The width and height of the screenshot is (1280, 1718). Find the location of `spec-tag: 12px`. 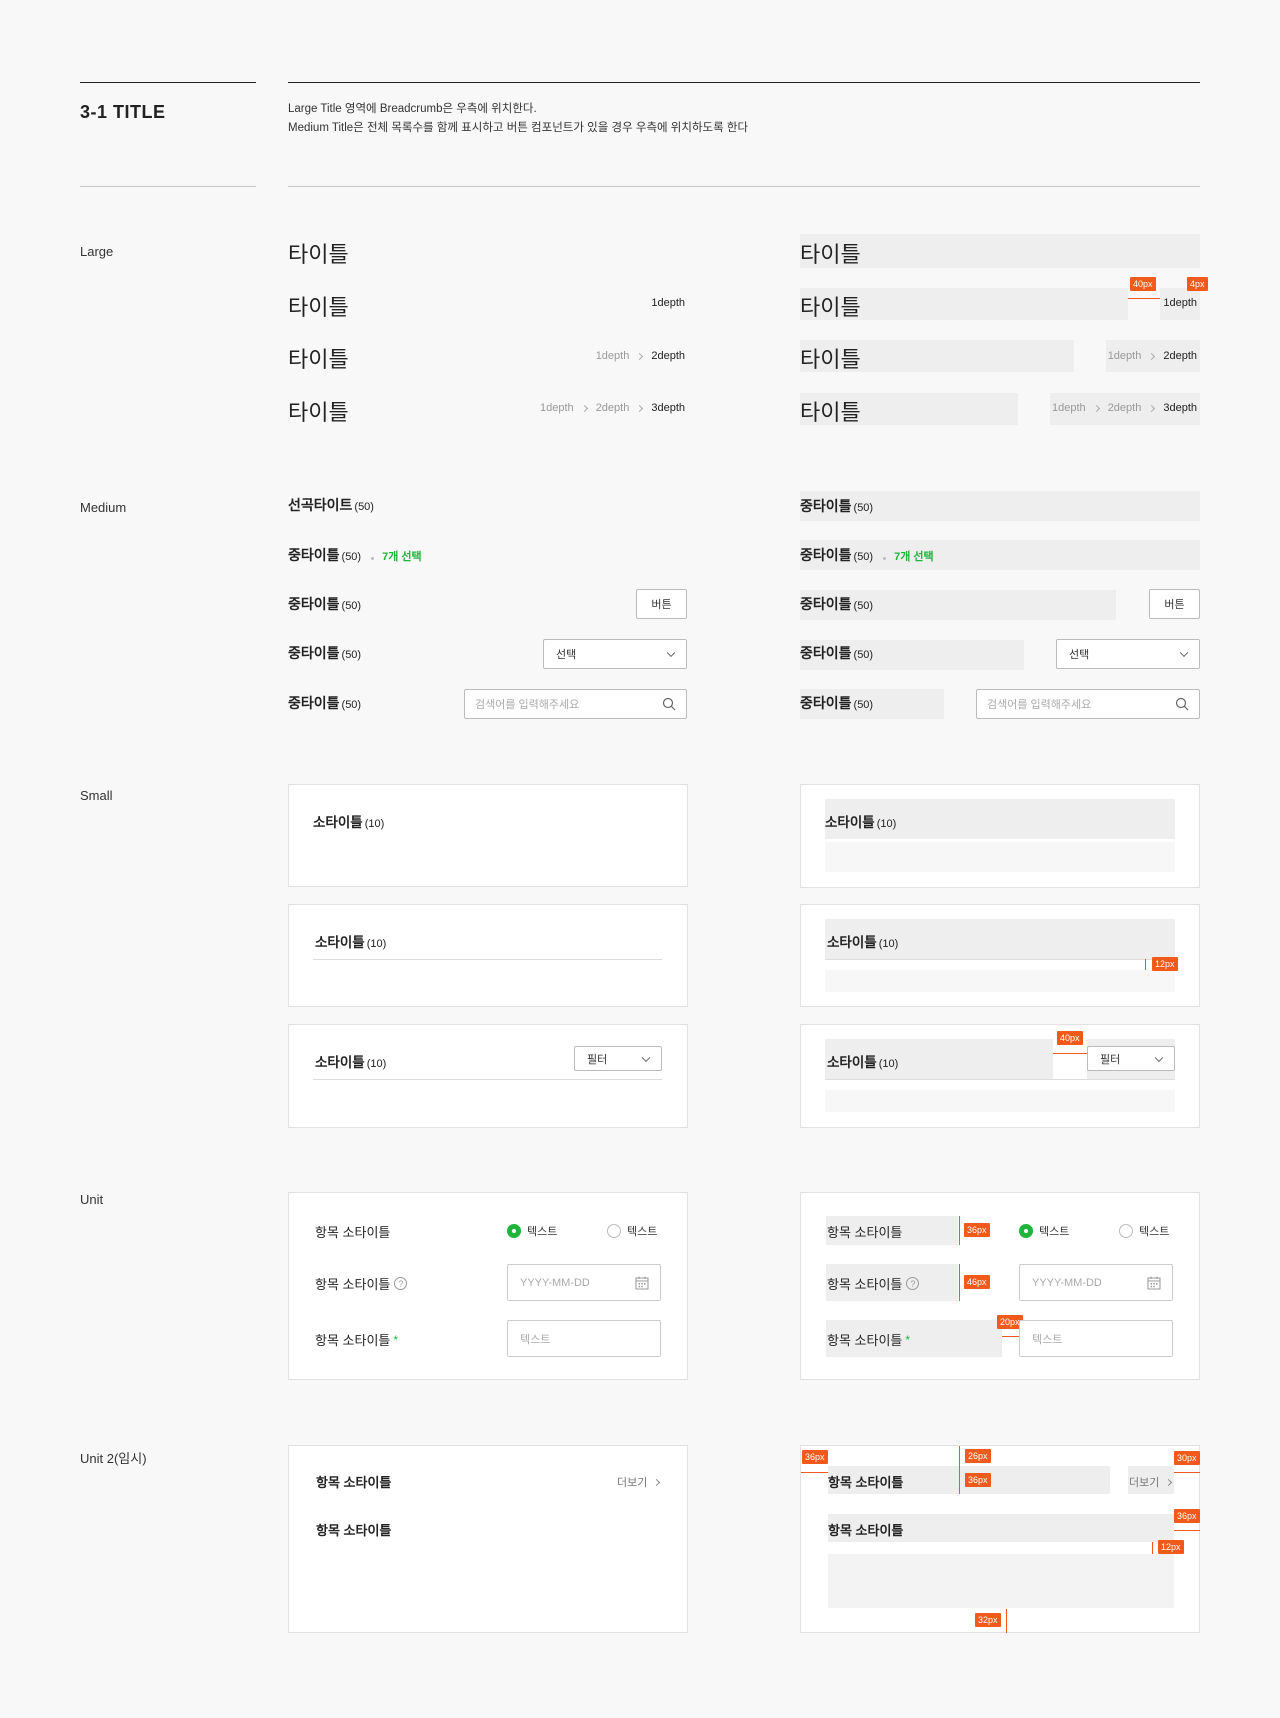

spec-tag: 12px is located at coordinates (1171, 1547).